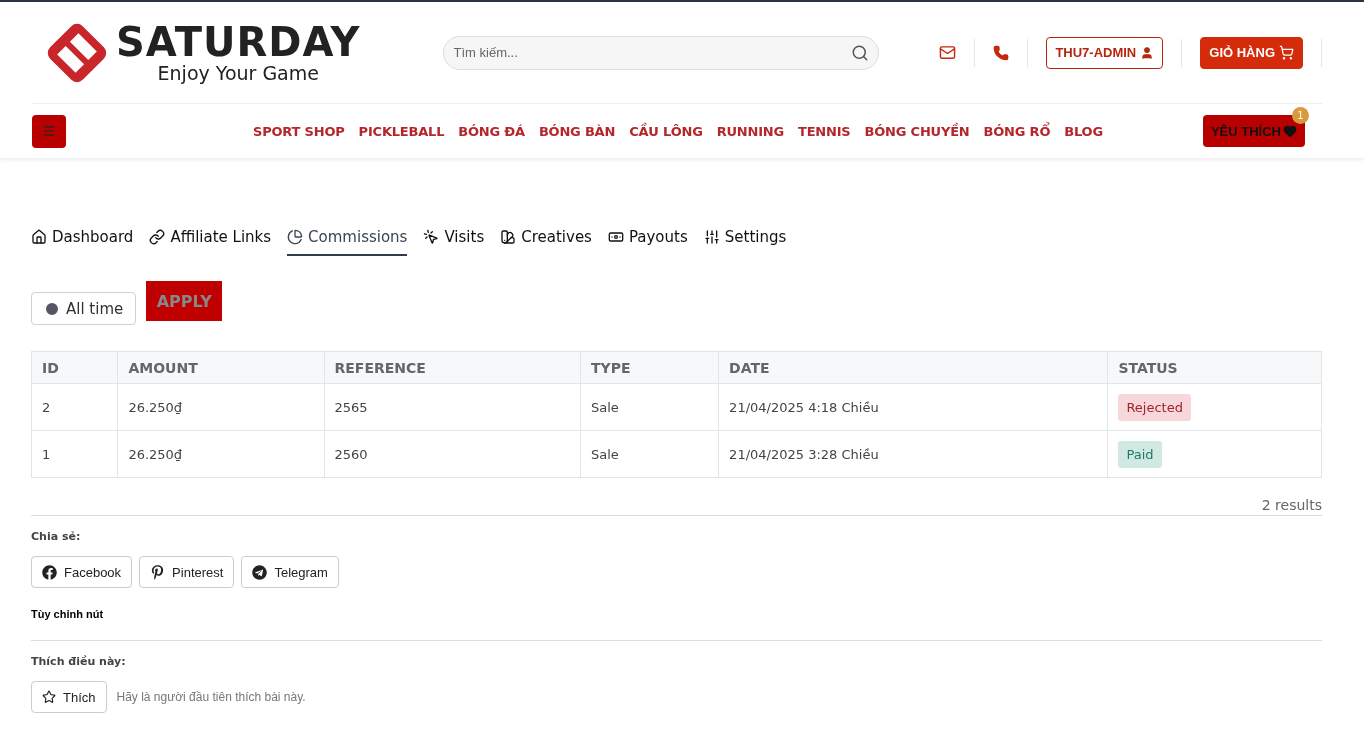 The width and height of the screenshot is (1364, 749). Describe the element at coordinates (1251, 52) in the screenshot. I see `cart-button: GIỎ HÀNG` at that location.